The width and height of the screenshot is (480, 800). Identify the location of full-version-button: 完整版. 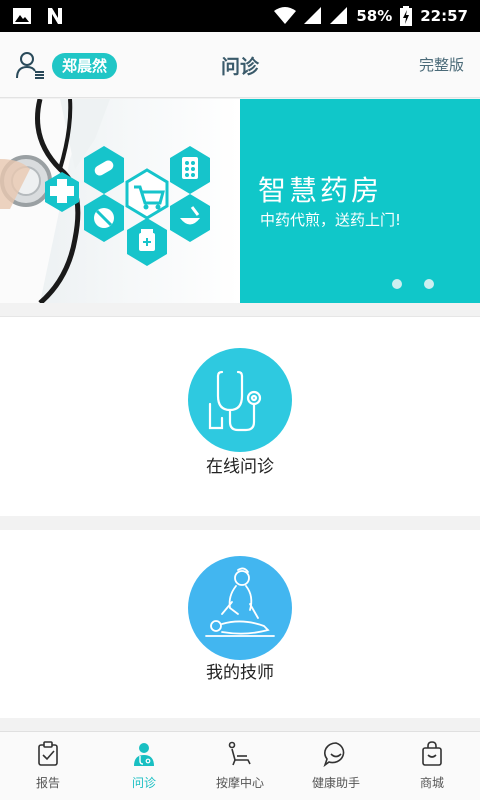
(441, 64).